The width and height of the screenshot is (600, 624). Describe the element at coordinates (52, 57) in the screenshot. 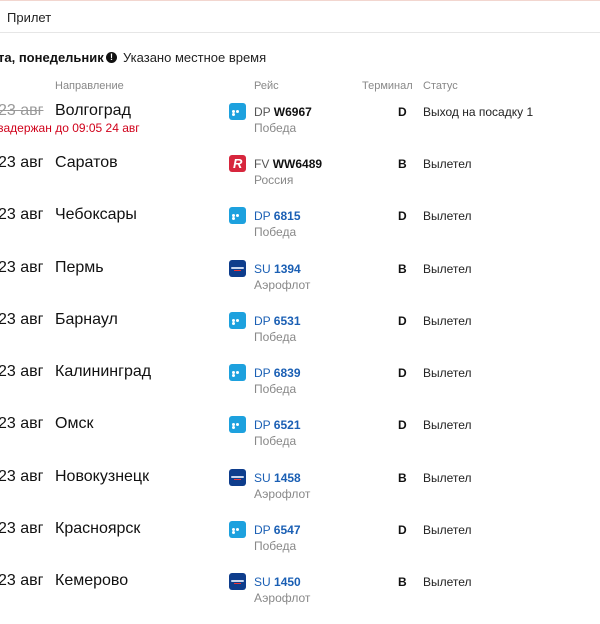

I see `date-label: та, понедельник` at that location.